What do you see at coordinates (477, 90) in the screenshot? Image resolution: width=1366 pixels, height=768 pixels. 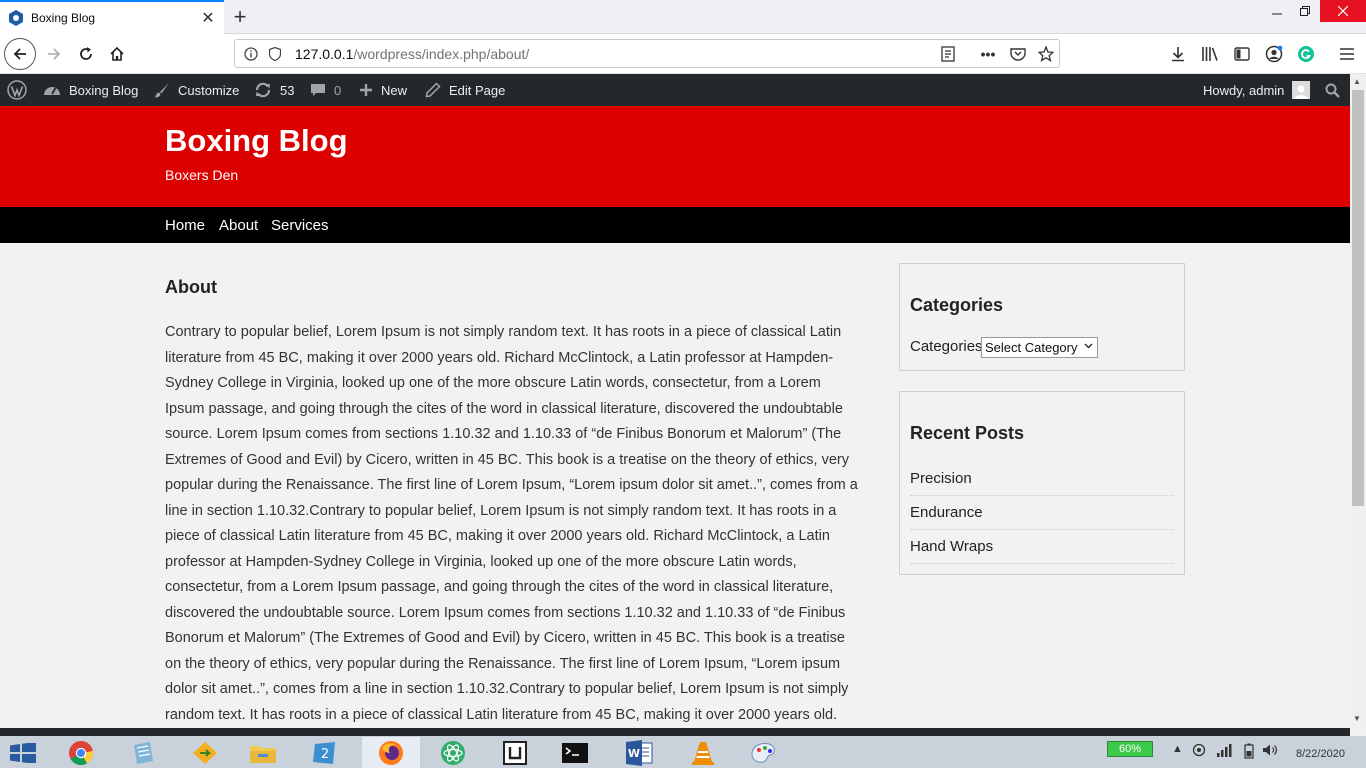 I see `adminbar-edit-page-label: Edit Page` at bounding box center [477, 90].